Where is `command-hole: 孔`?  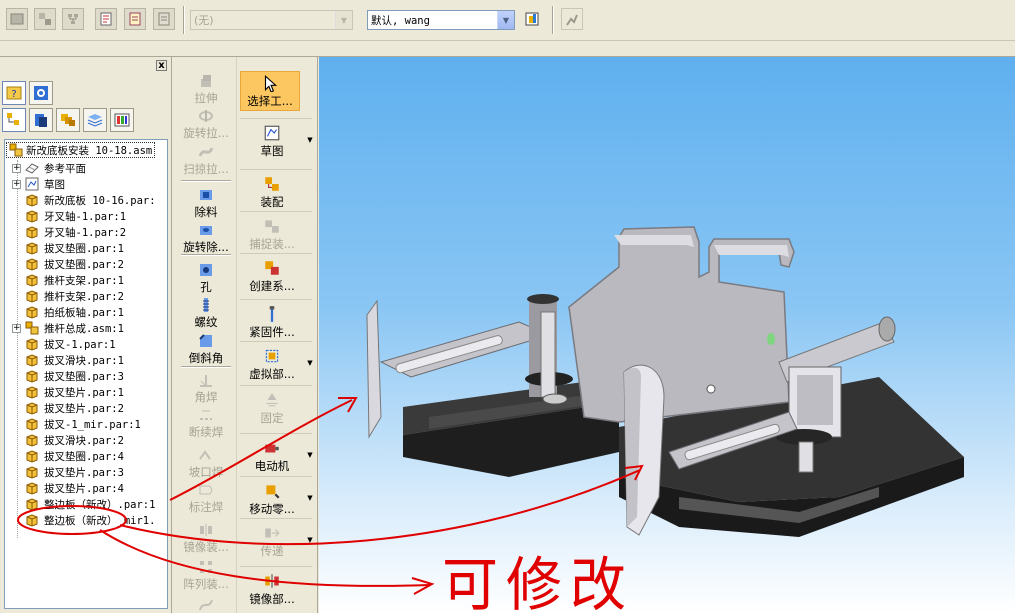 command-hole: 孔 is located at coordinates (206, 278).